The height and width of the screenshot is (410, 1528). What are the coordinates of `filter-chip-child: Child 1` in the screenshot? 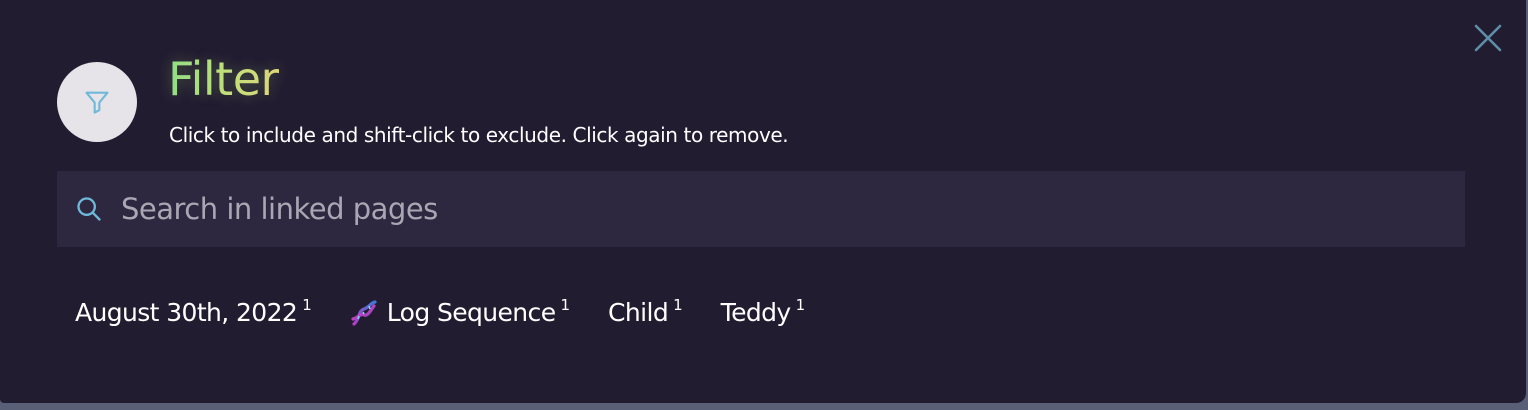 It's located at (645, 313).